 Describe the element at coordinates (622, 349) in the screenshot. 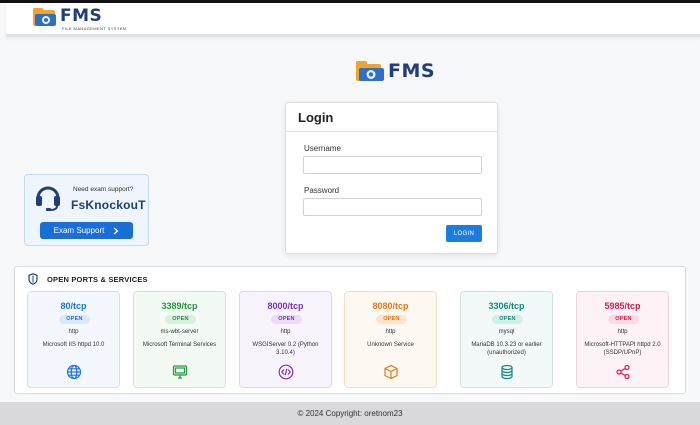

I see `port-service: Microsoft-HTTPAPI httpd 2.0 (SSDP/UPnP)` at that location.